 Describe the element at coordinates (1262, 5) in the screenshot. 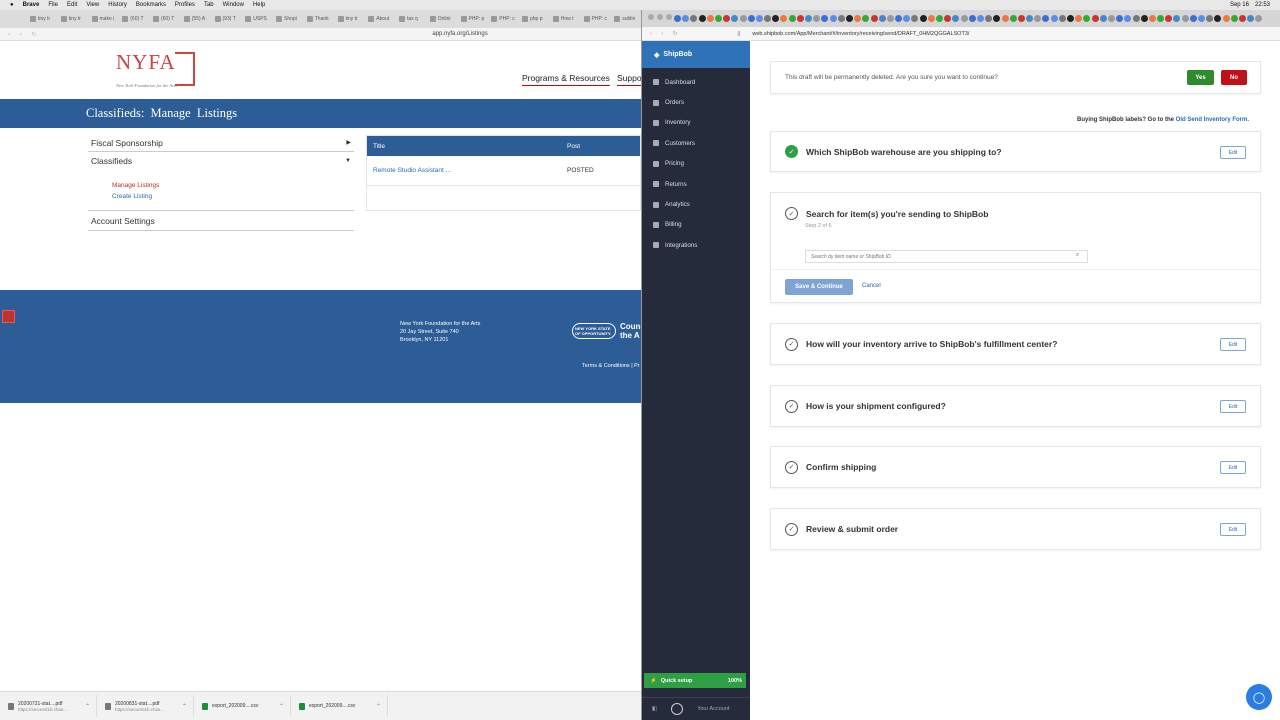

I see `menubar-time: 22:53` at that location.